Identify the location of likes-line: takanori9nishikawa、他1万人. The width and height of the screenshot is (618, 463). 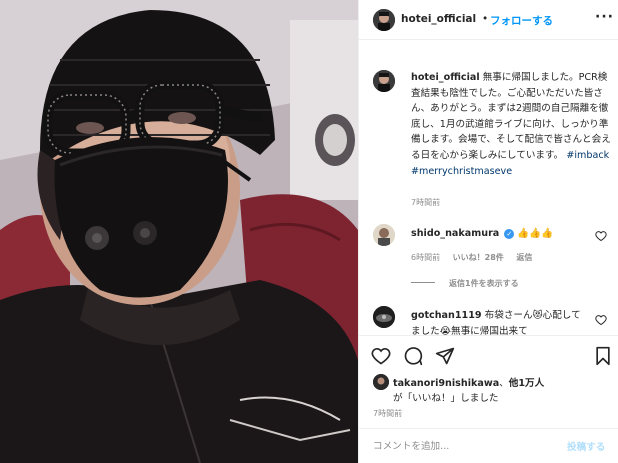
(468, 382).